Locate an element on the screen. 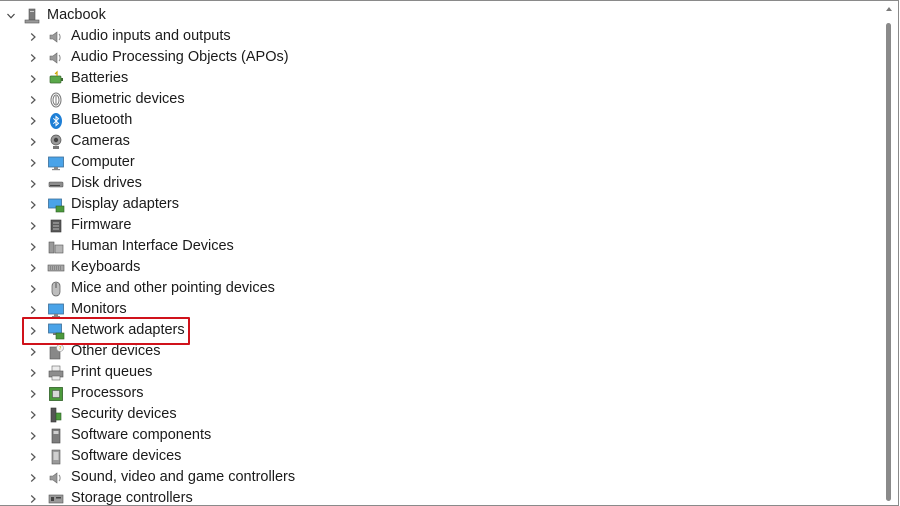  tree-item-display-adapters: Display adapters is located at coordinates (440, 204).